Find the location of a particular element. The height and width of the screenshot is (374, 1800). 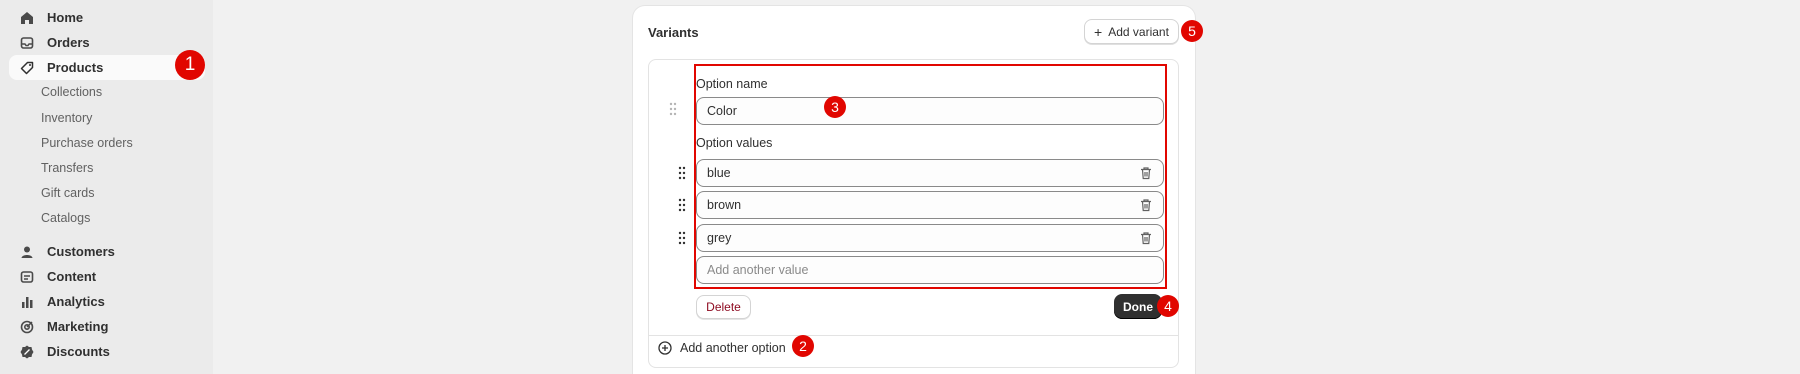

tag-icon is located at coordinates (27, 68).